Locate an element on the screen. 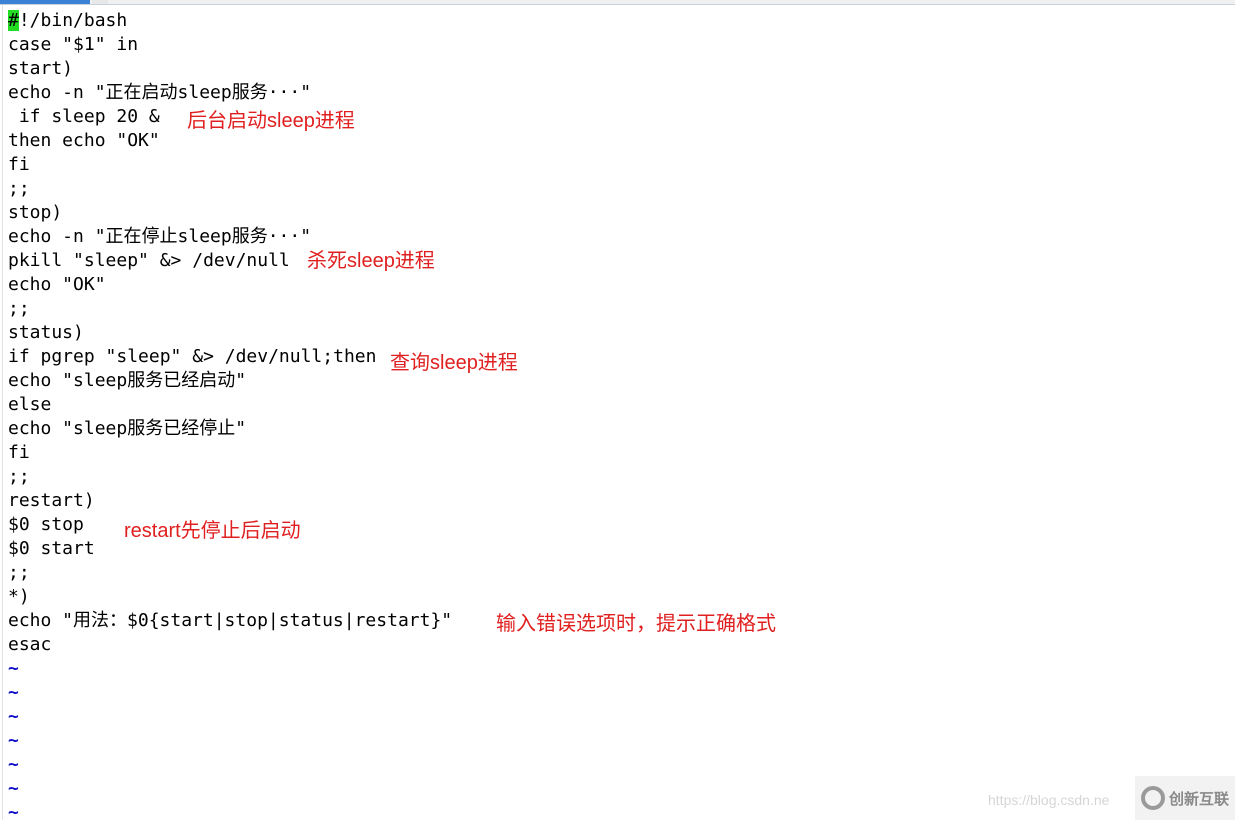 This screenshot has height=825, width=1235. cursor: # is located at coordinates (13, 20).